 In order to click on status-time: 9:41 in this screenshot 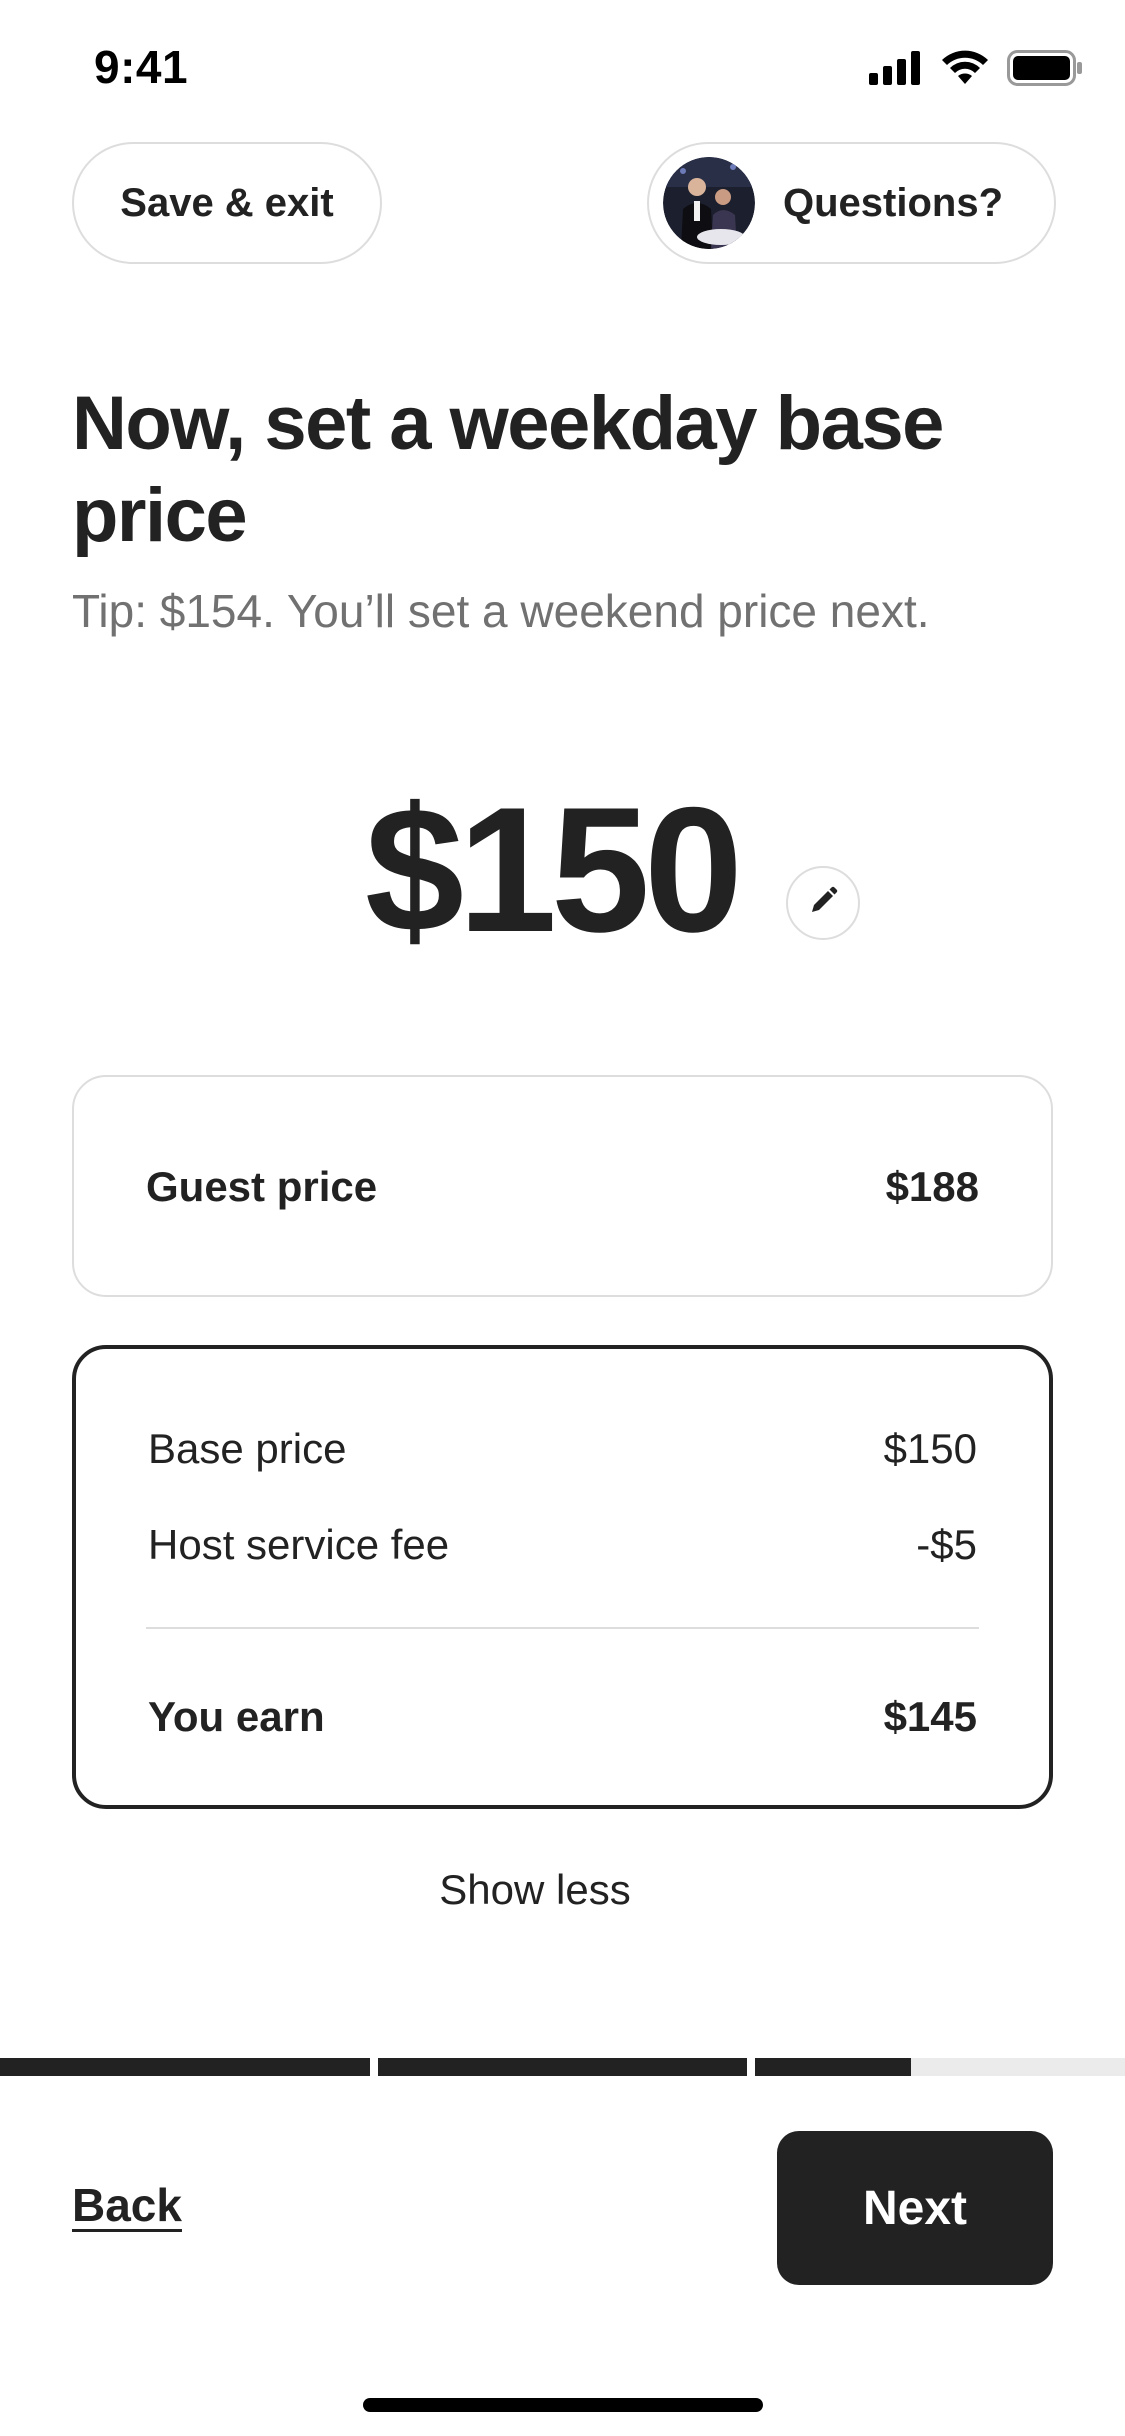, I will do `click(141, 67)`.